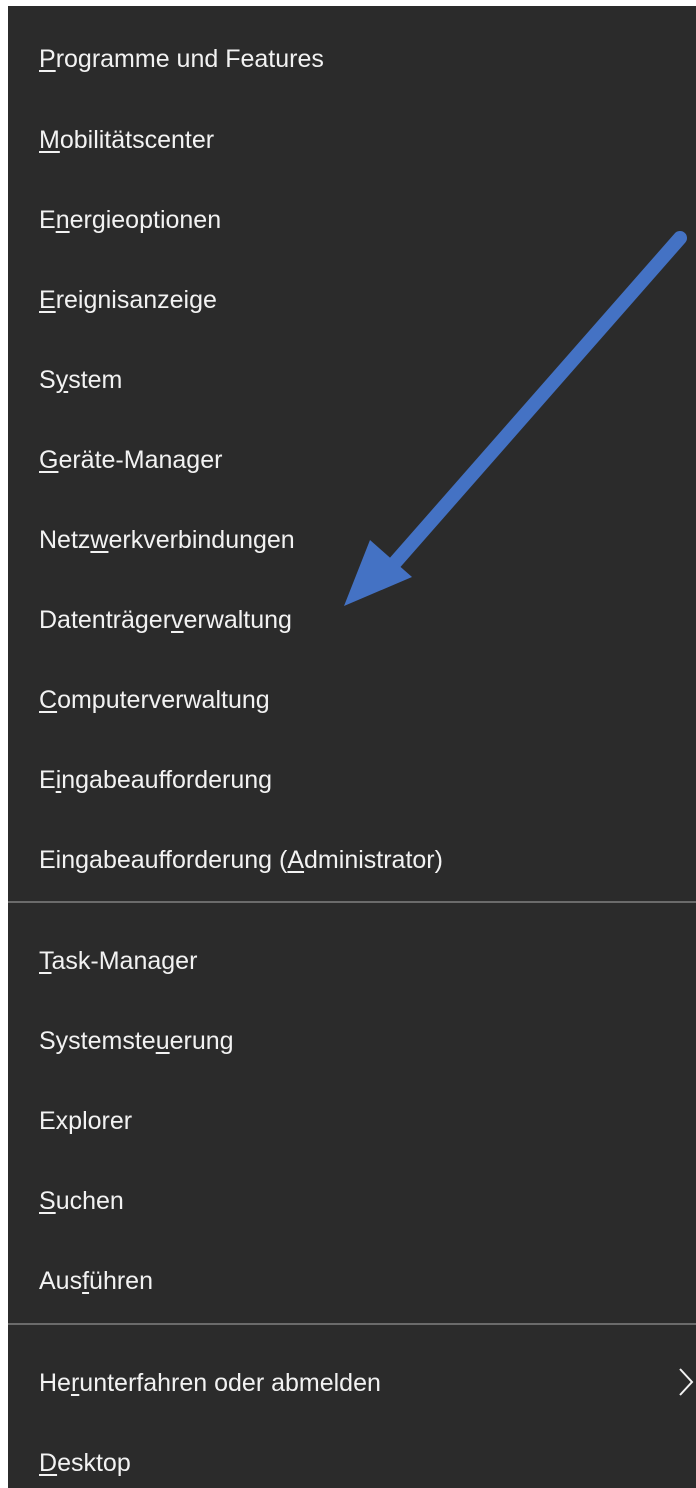  I want to click on menu-item-label: Suchen, so click(81, 1201).